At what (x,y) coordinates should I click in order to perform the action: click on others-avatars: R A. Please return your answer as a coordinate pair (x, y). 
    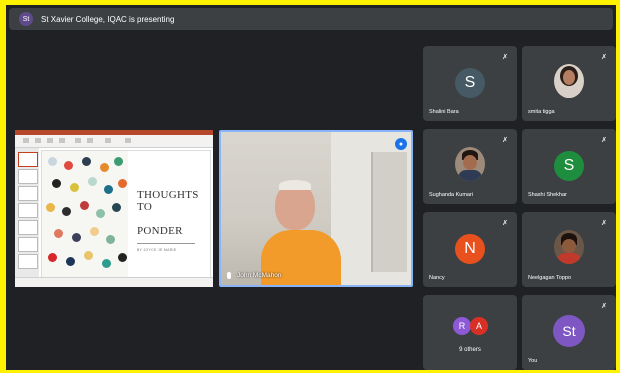
    Looking at the image, I should click on (471, 326).